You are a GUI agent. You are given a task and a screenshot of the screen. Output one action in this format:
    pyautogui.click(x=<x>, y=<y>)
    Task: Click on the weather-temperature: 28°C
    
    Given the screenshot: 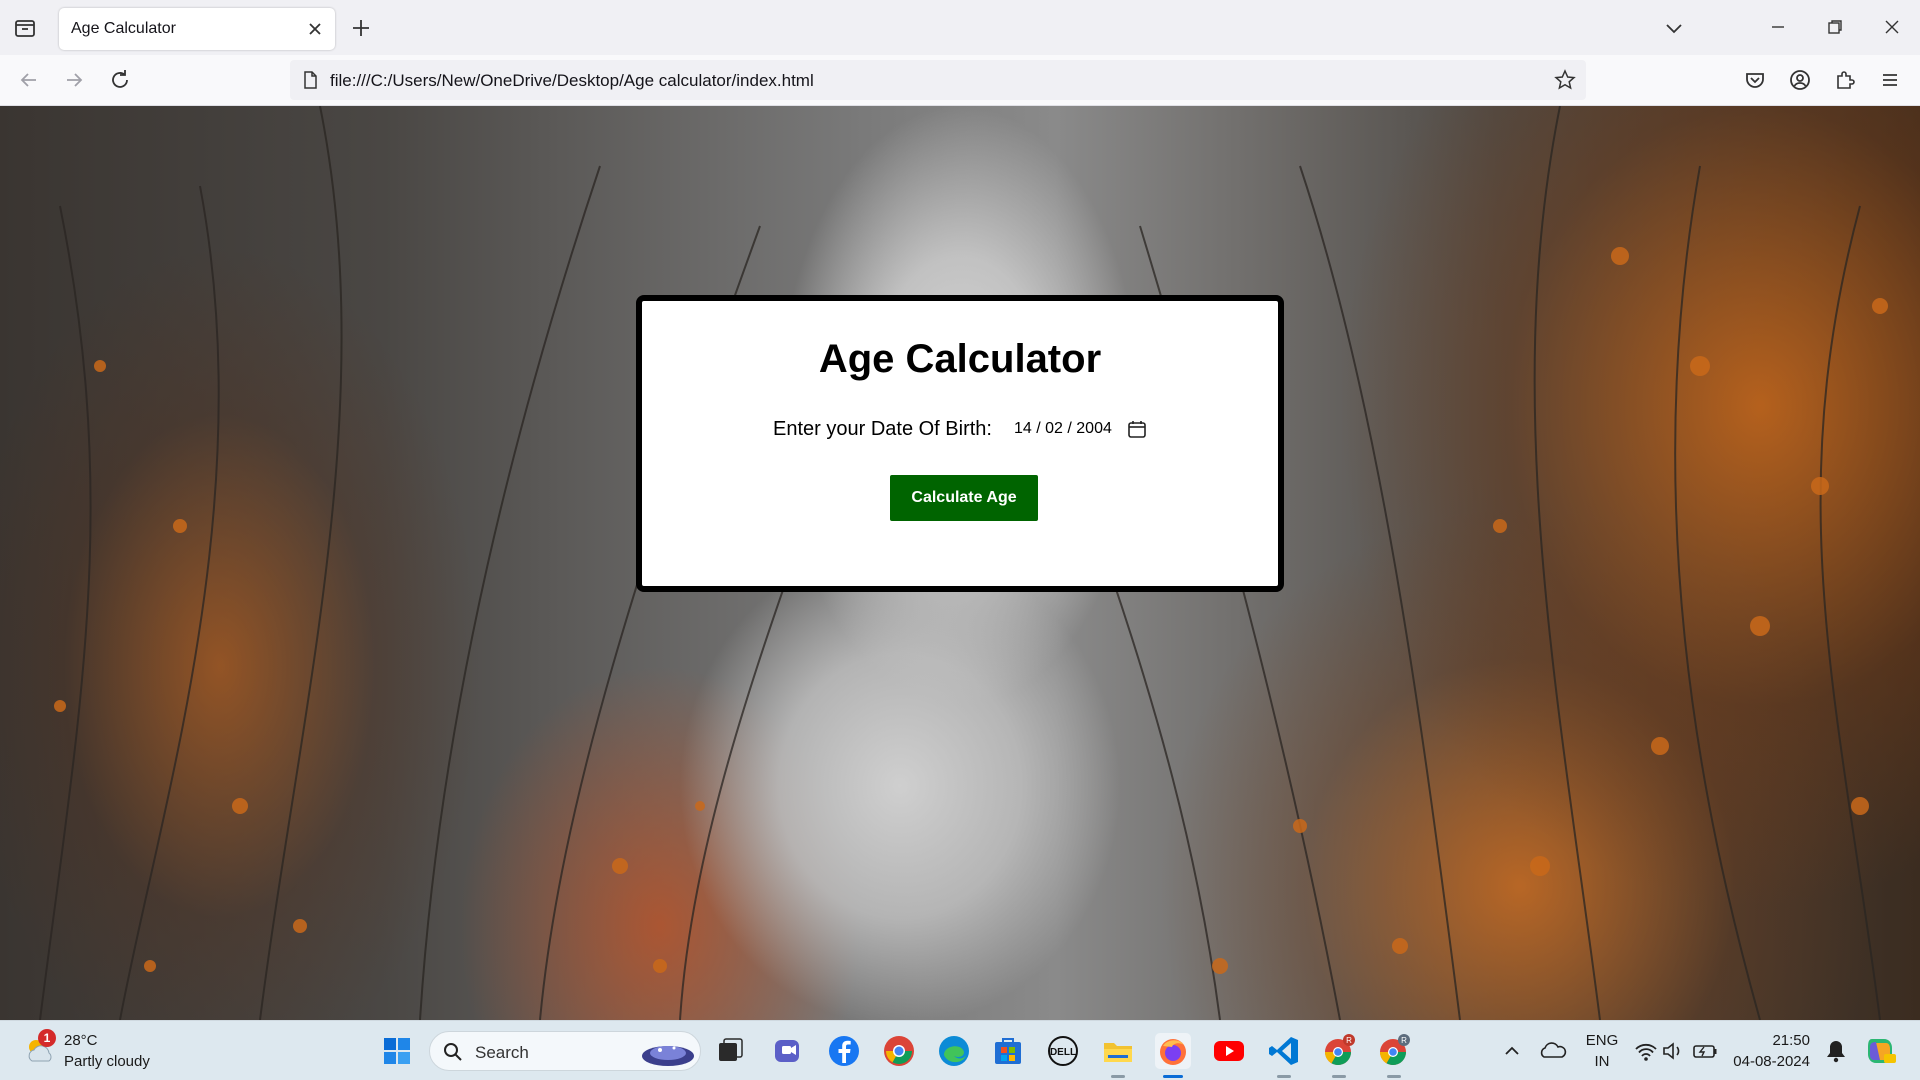 What is the action you would take?
    pyautogui.click(x=81, y=1040)
    